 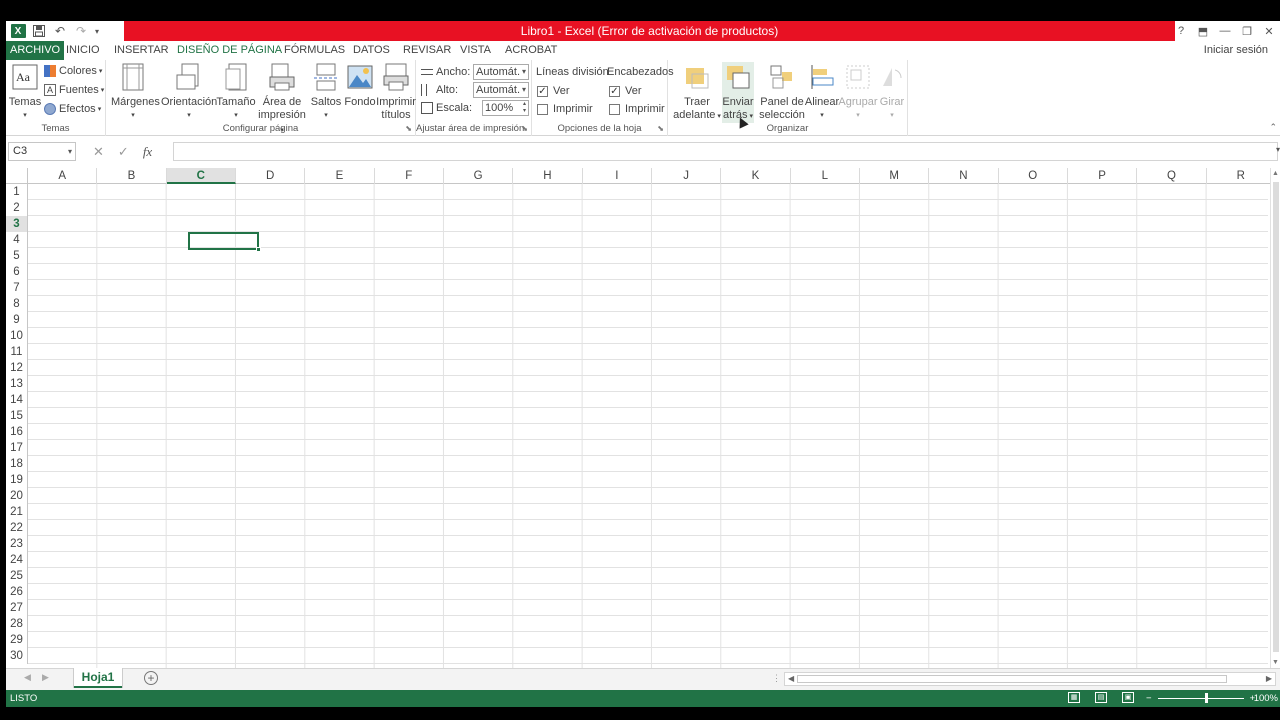 I want to click on horizontal-scroll-thumb, so click(x=1012, y=679).